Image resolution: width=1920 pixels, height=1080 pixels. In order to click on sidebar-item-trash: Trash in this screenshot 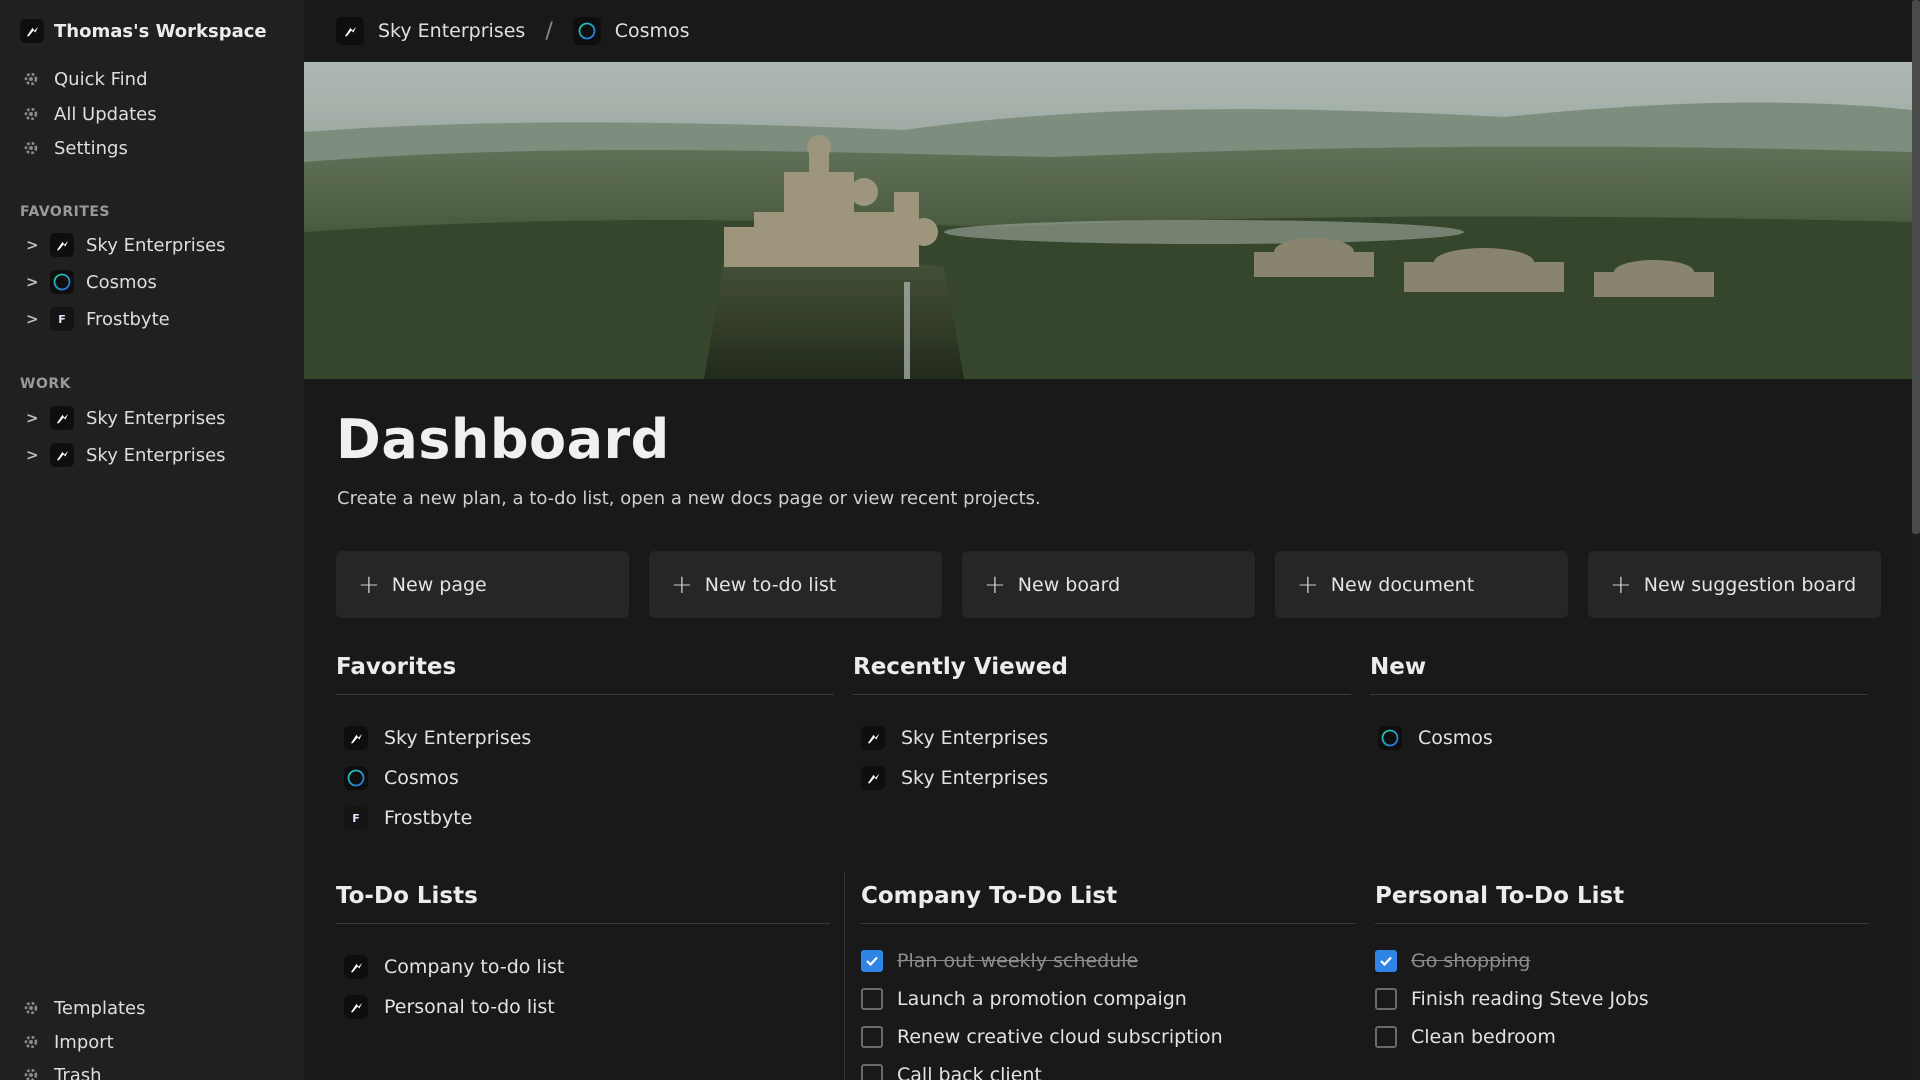, I will do `click(62, 1070)`.